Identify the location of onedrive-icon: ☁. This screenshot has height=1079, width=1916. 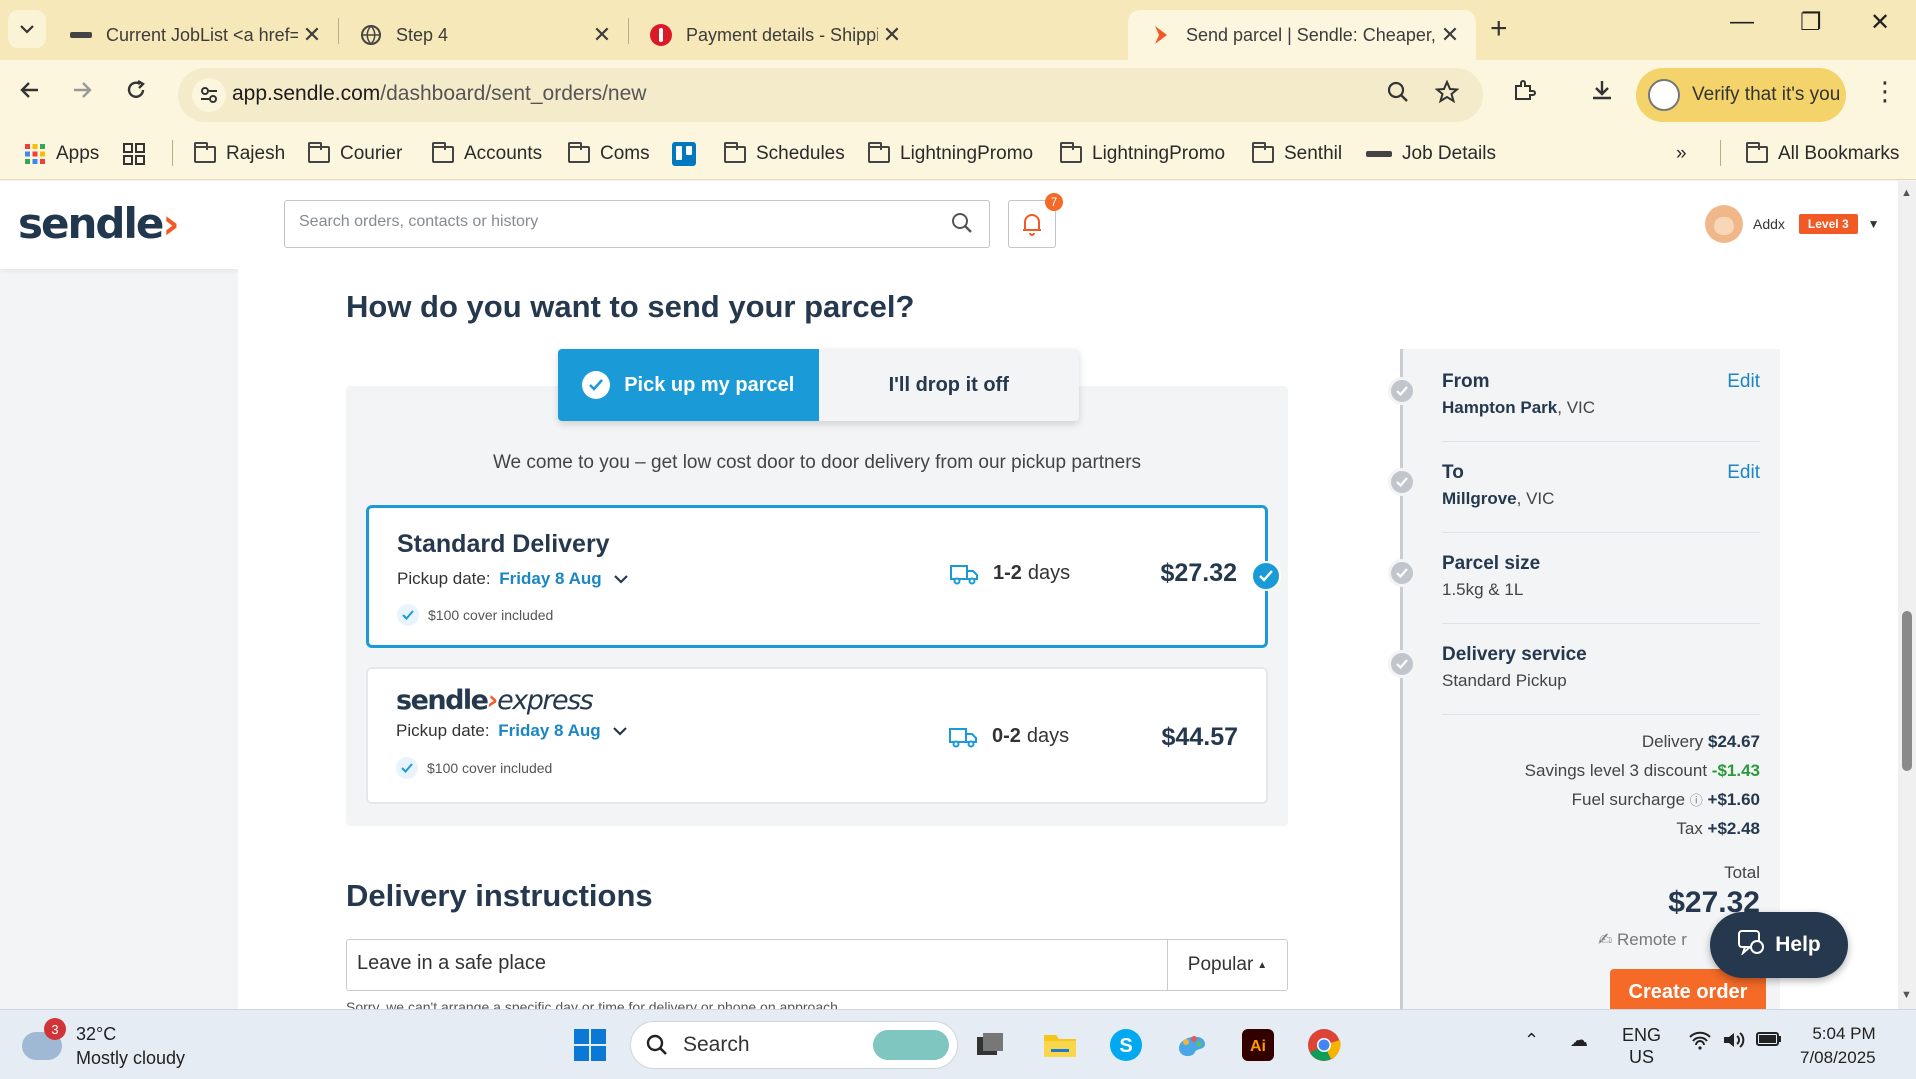
(1579, 1040).